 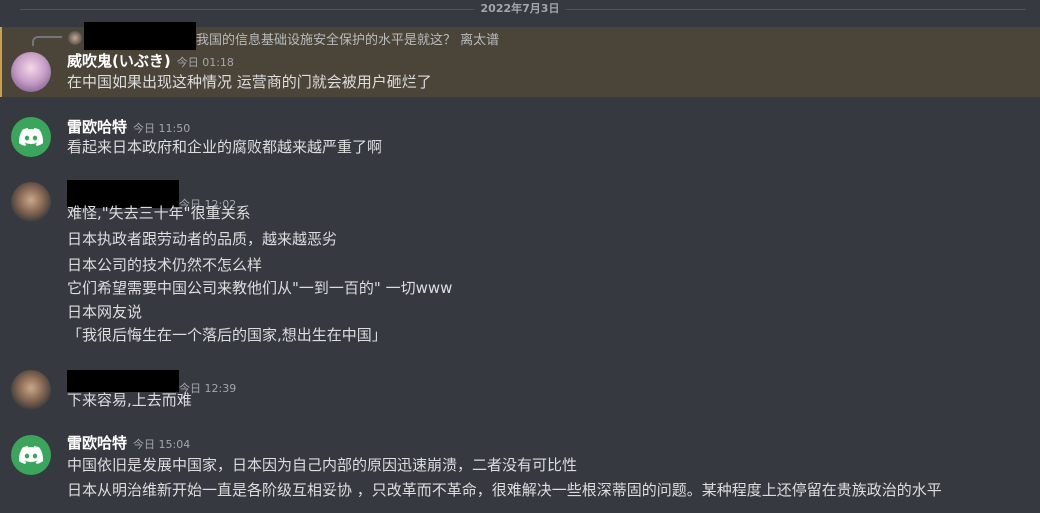 What do you see at coordinates (225, 147) in the screenshot?
I see `message-text: 看起来日本政府和企业的腐败都越来越严重了啊` at bounding box center [225, 147].